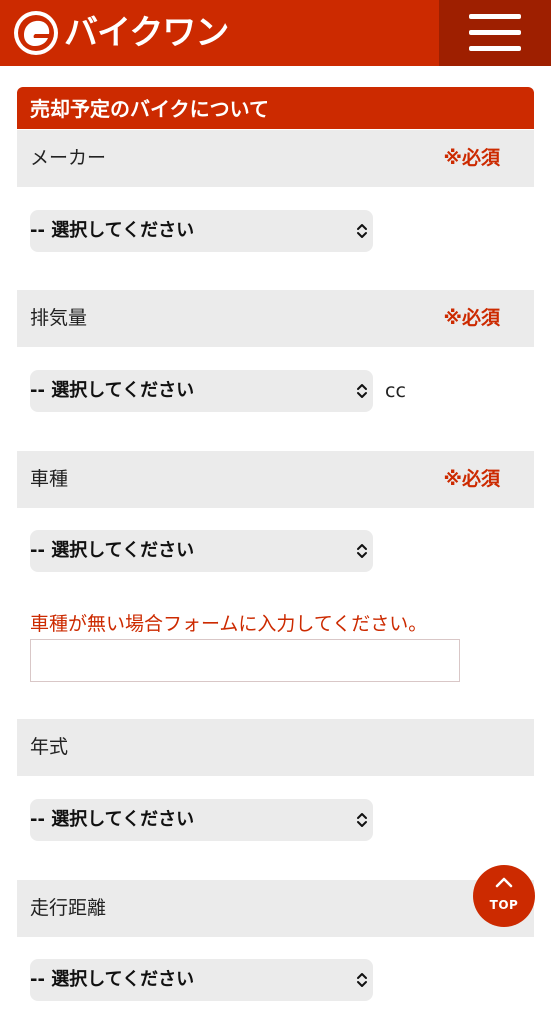  Describe the element at coordinates (275, 908) in the screenshot. I see `mileage-field-header: 走行距離` at that location.